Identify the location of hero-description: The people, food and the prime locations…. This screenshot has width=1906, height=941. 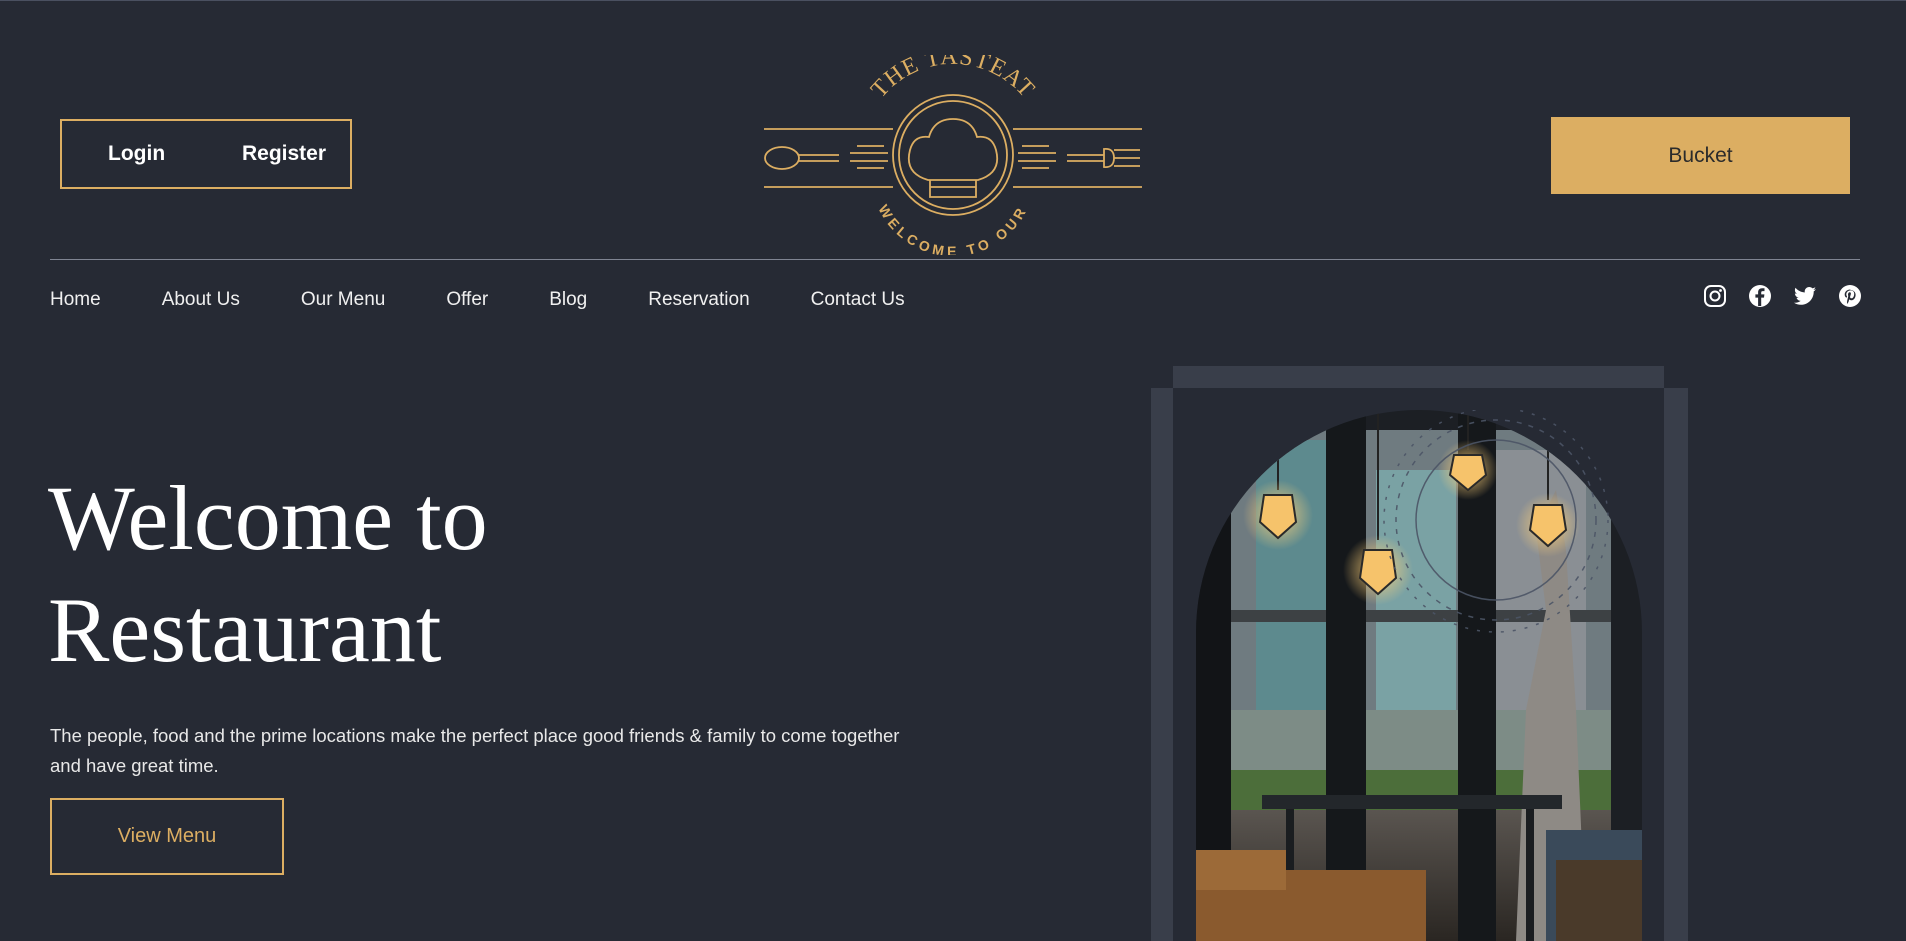
(475, 750).